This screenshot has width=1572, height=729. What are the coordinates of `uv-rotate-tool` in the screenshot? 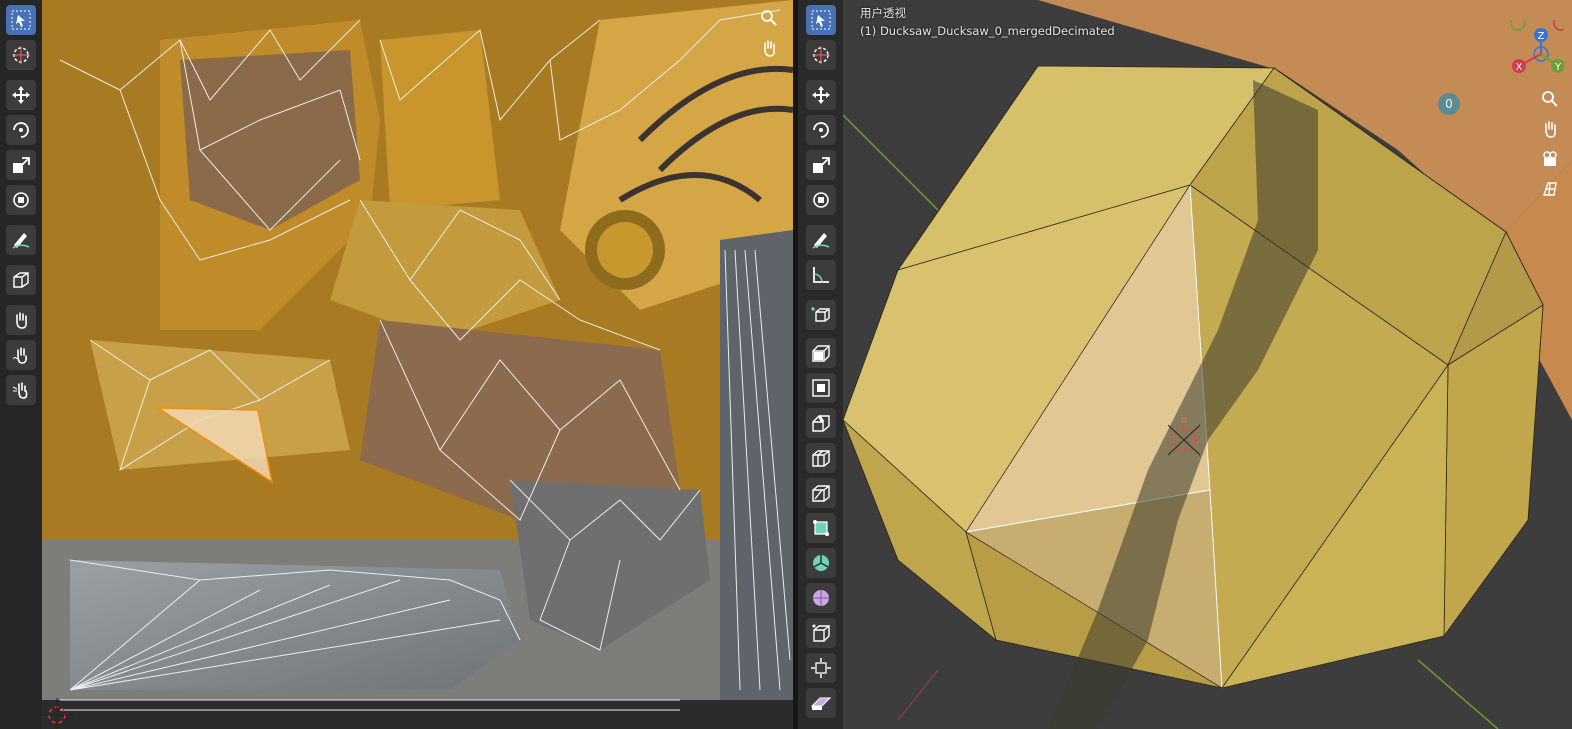 It's located at (21, 130).